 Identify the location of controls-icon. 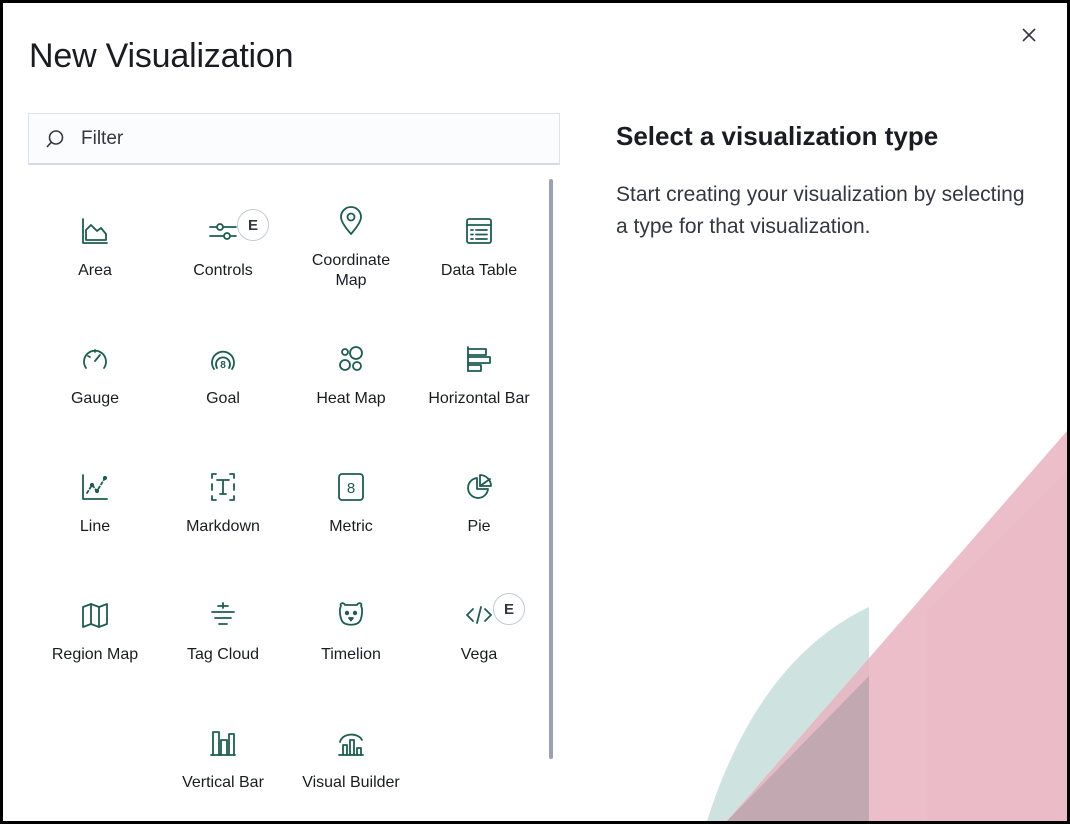
(223, 231).